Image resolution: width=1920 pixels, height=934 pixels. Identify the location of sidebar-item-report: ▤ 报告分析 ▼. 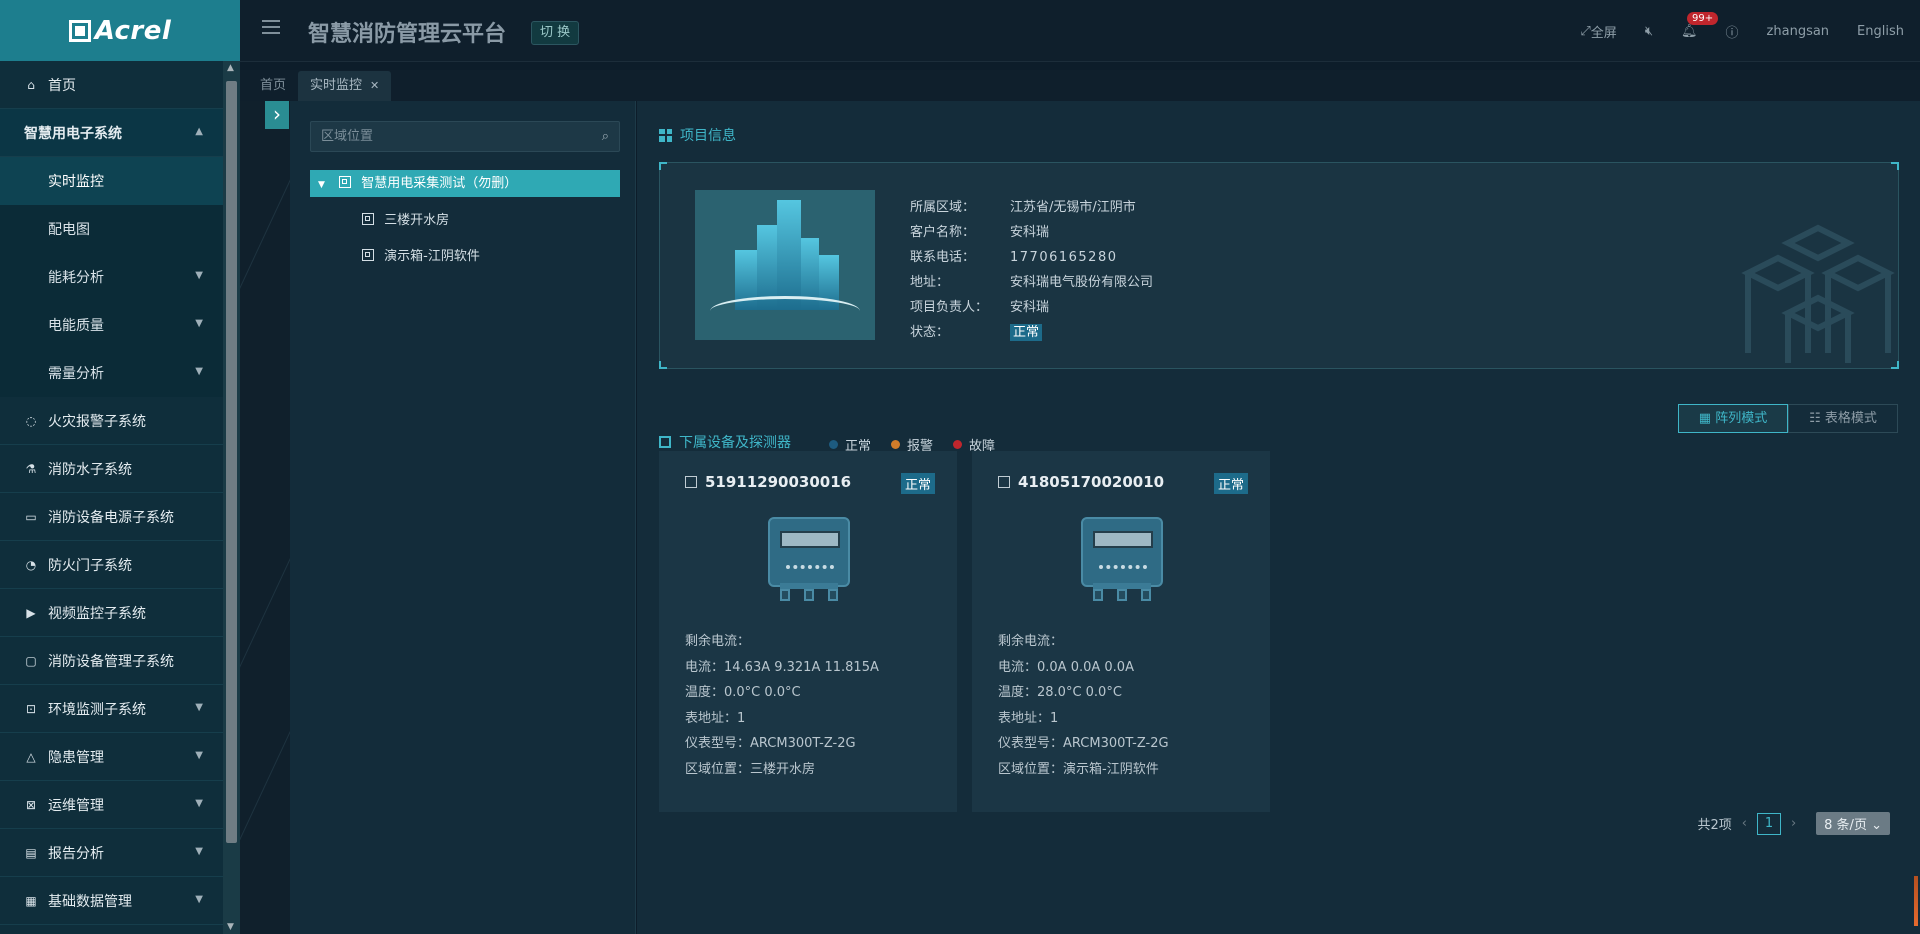
(111, 853).